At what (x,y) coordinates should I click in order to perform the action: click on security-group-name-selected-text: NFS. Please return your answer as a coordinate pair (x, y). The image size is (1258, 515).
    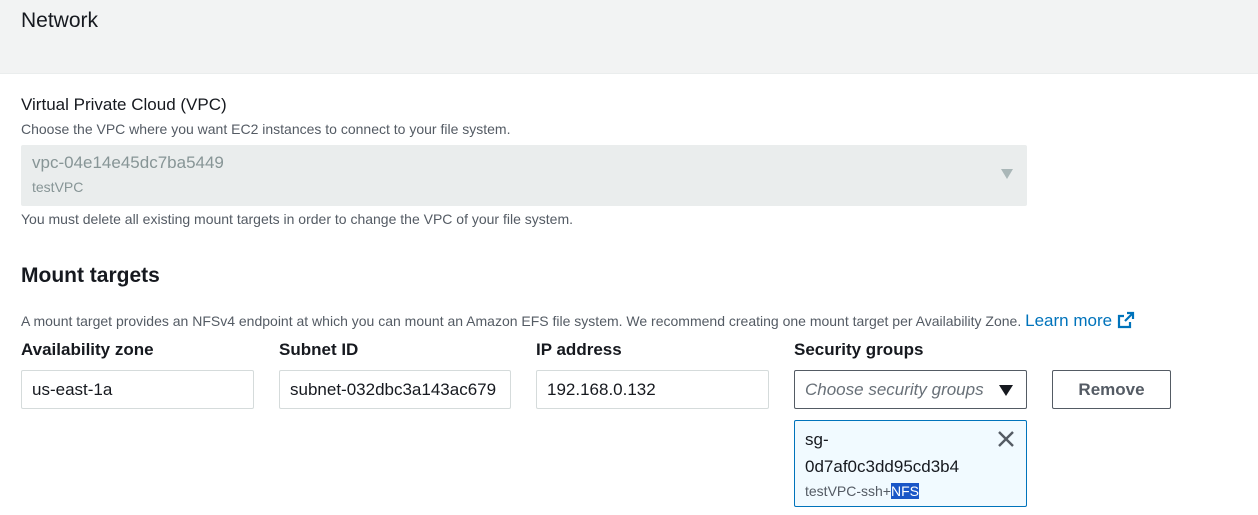
    Looking at the image, I should click on (904, 491).